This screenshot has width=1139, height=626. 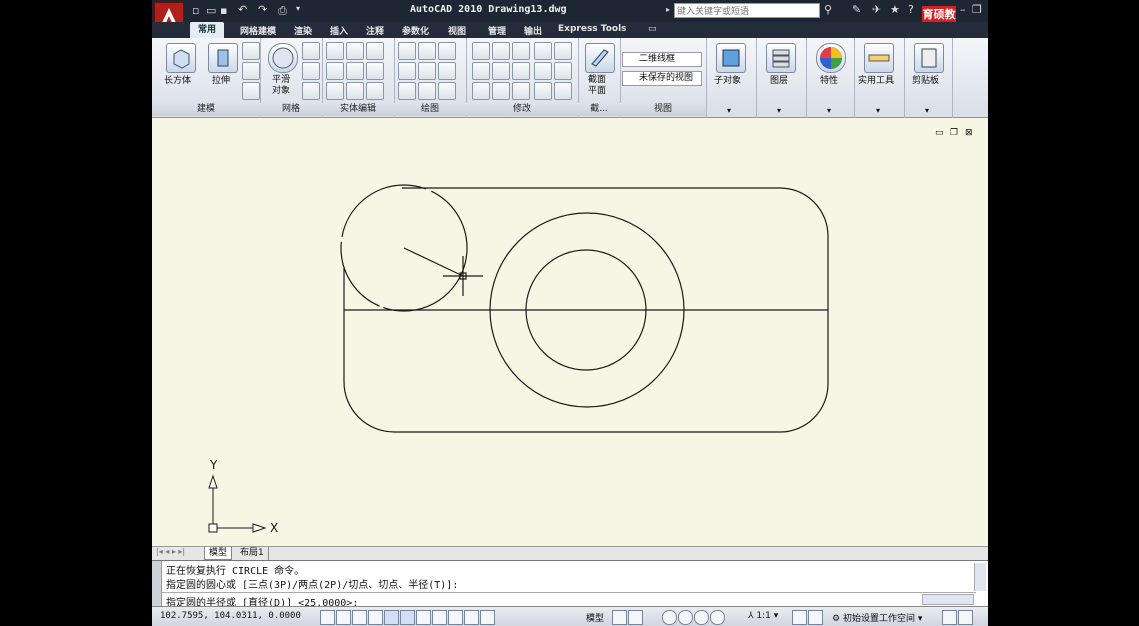 I want to click on command-scrollbar, so click(x=980, y=577).